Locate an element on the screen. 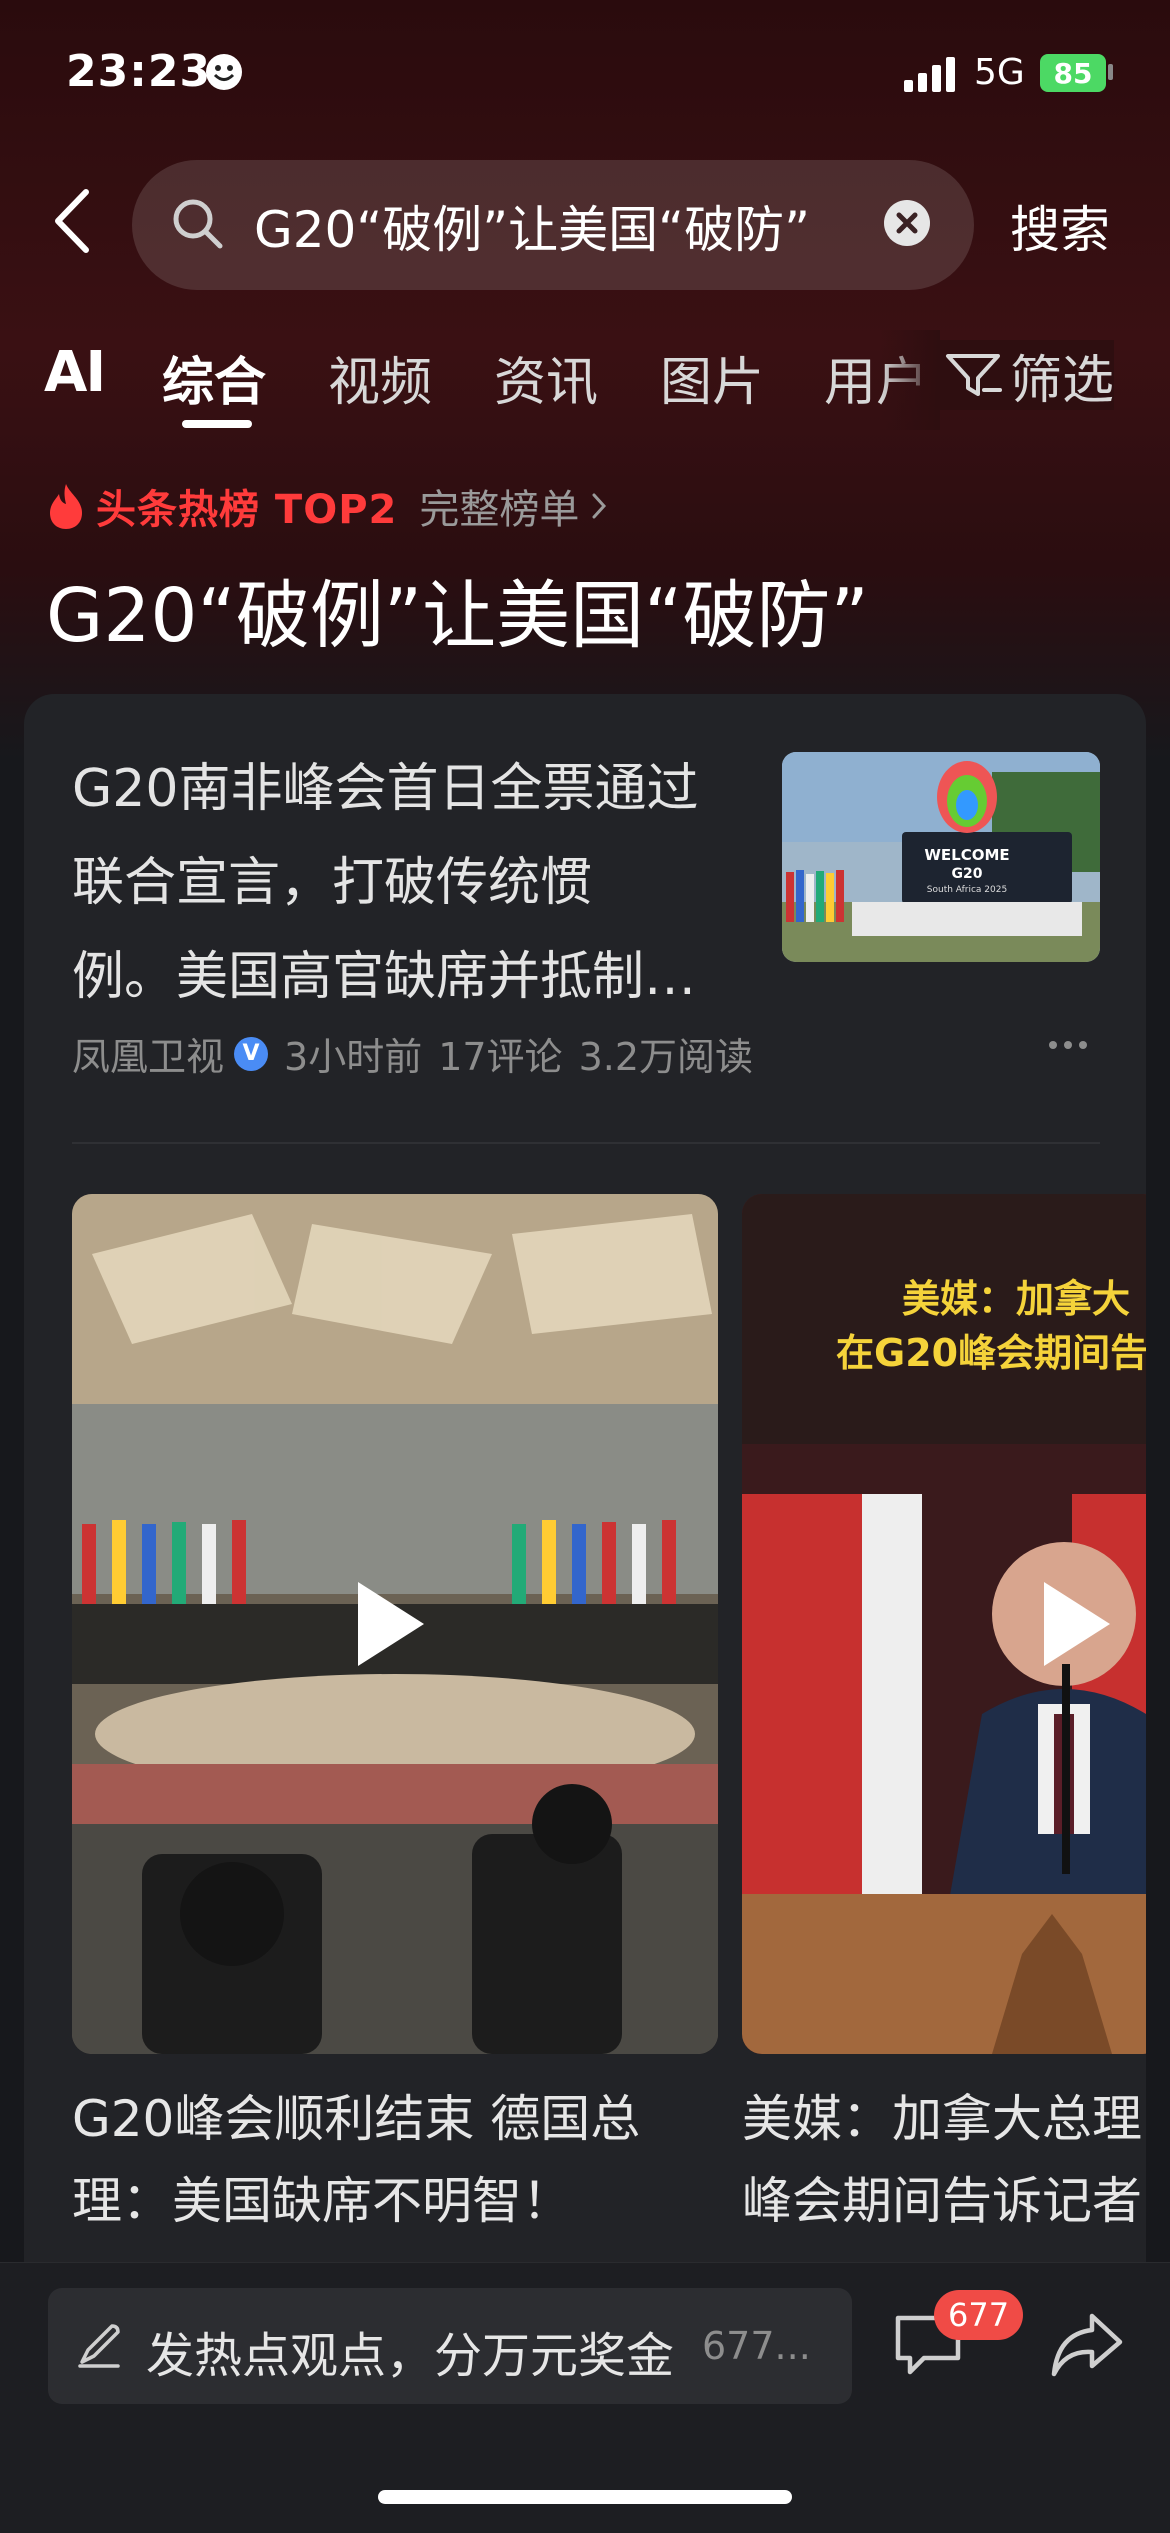 Image resolution: width=1170 pixels, height=2533 pixels. home-indicator is located at coordinates (585, 2497).